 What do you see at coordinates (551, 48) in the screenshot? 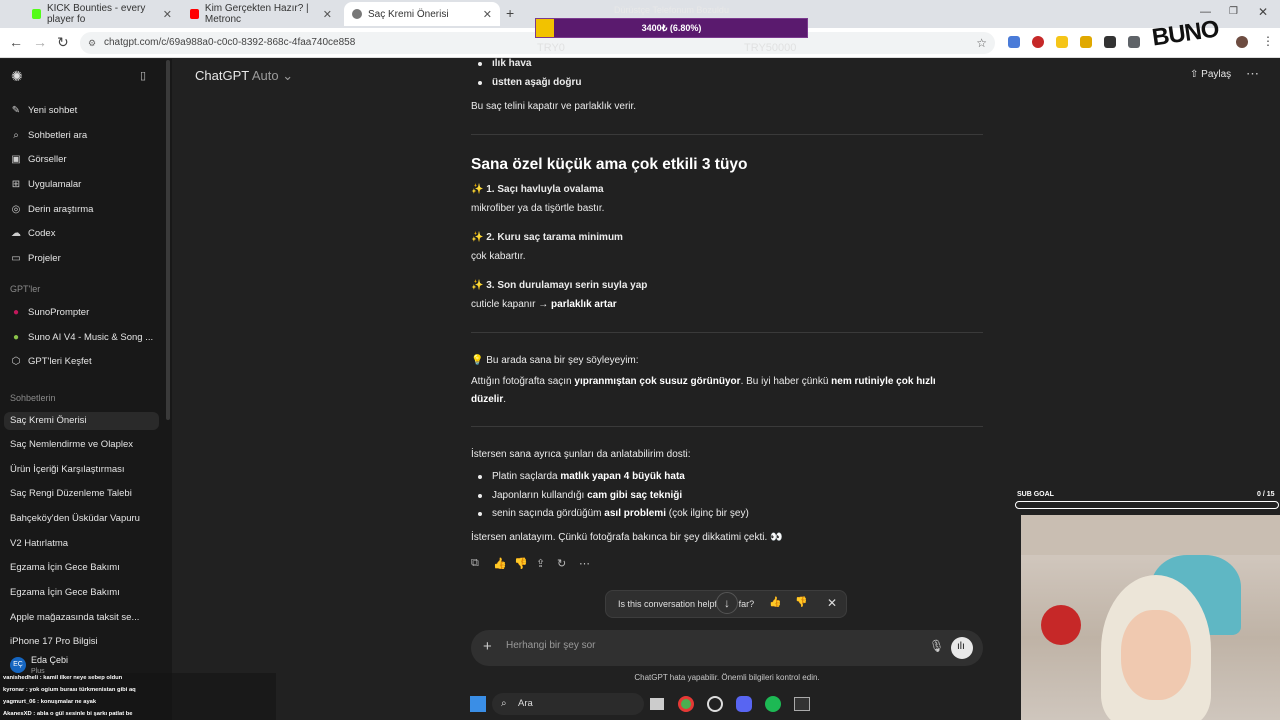
I see `donation-goal-min: TRY0` at bounding box center [551, 48].